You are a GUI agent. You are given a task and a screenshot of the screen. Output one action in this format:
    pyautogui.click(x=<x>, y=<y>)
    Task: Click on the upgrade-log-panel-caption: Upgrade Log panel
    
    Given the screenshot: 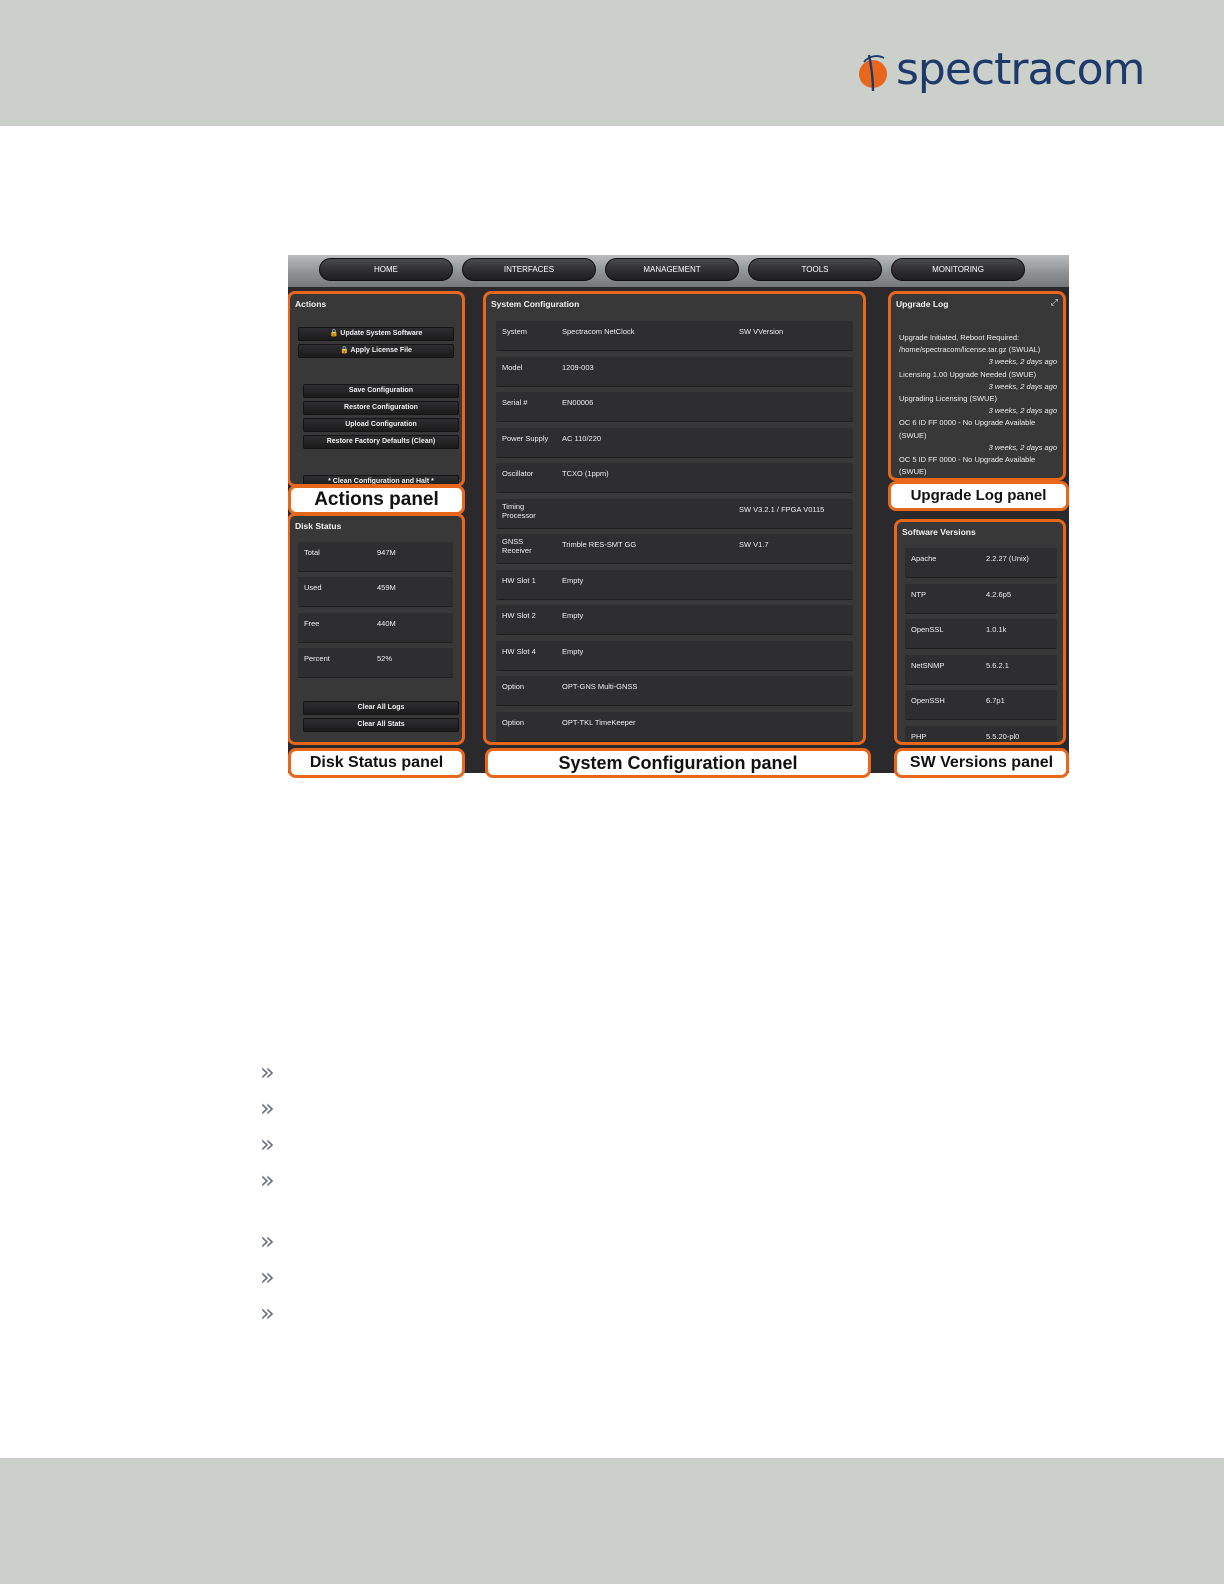 What is the action you would take?
    pyautogui.click(x=978, y=496)
    